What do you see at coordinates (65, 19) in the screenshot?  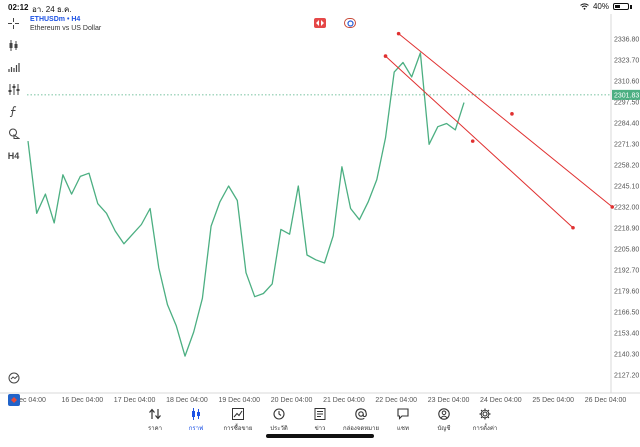 I see `symbol-label: ETHUSDm • H4` at bounding box center [65, 19].